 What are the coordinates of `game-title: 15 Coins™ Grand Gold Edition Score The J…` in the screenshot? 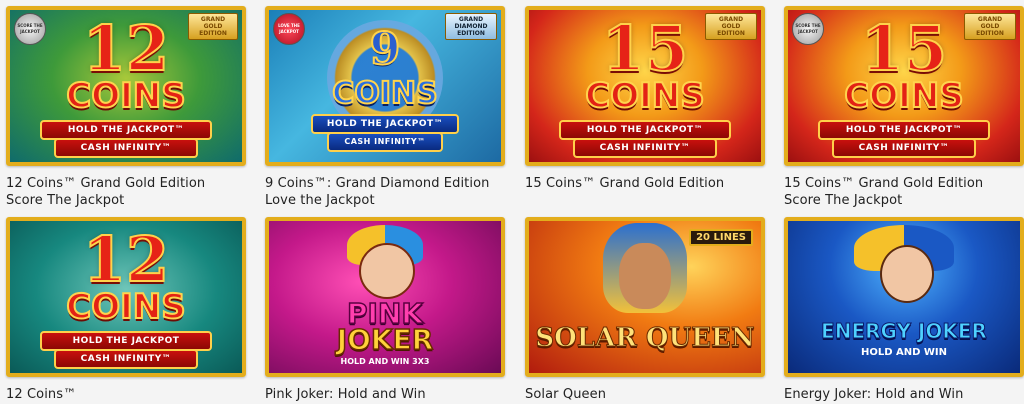 It's located at (904, 192).